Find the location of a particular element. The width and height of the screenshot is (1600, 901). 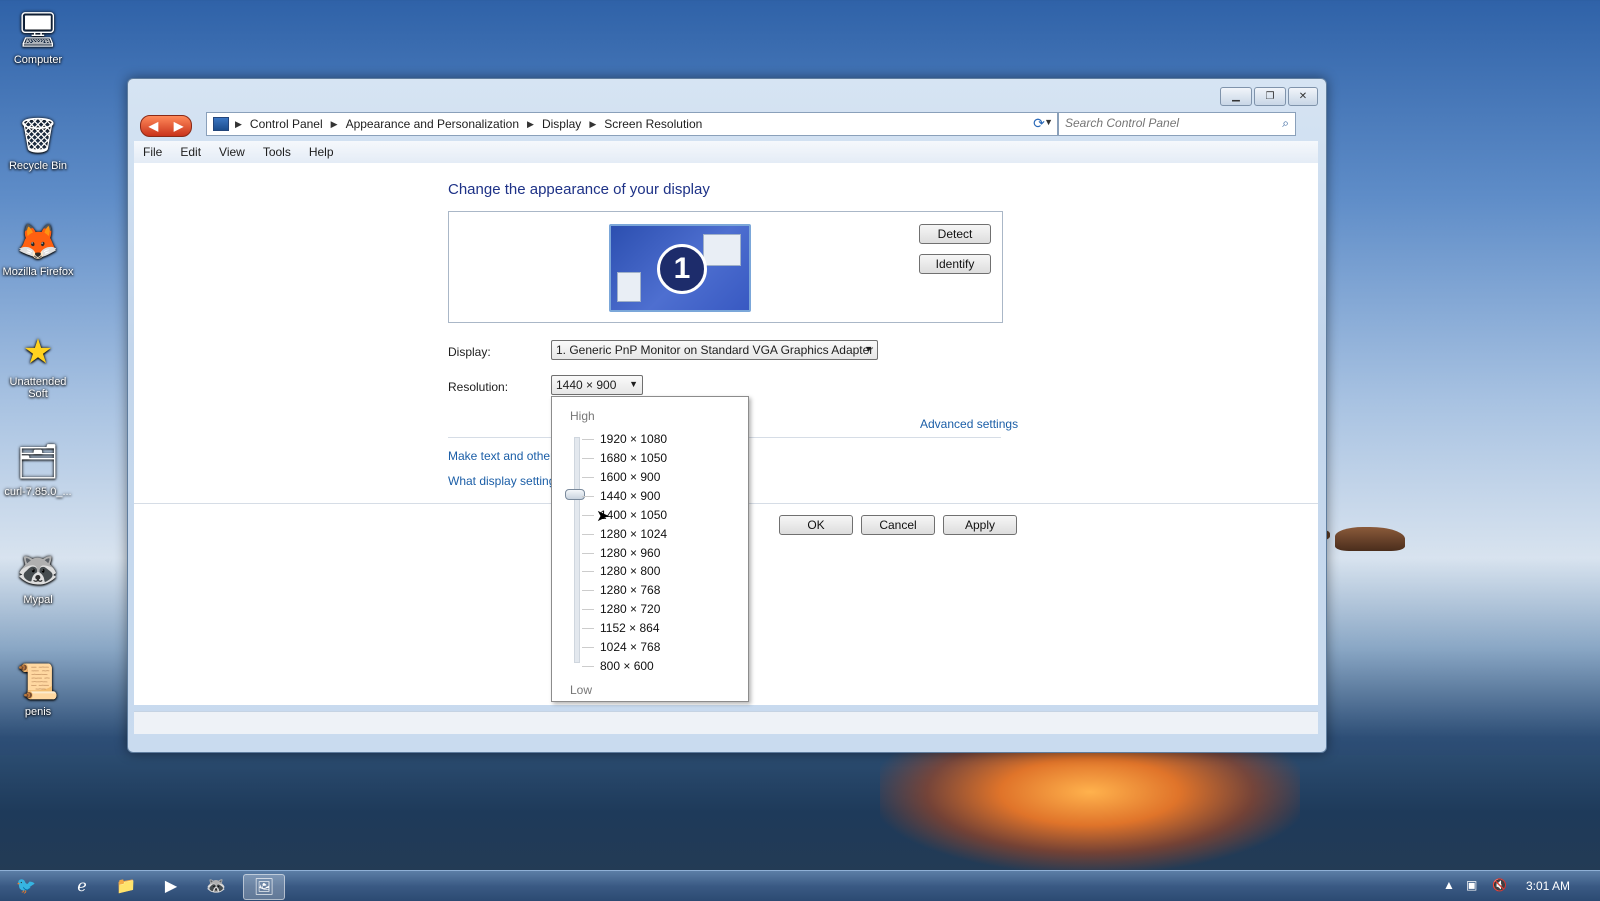

resolution-option: 1152 × 864 is located at coordinates (630, 628).